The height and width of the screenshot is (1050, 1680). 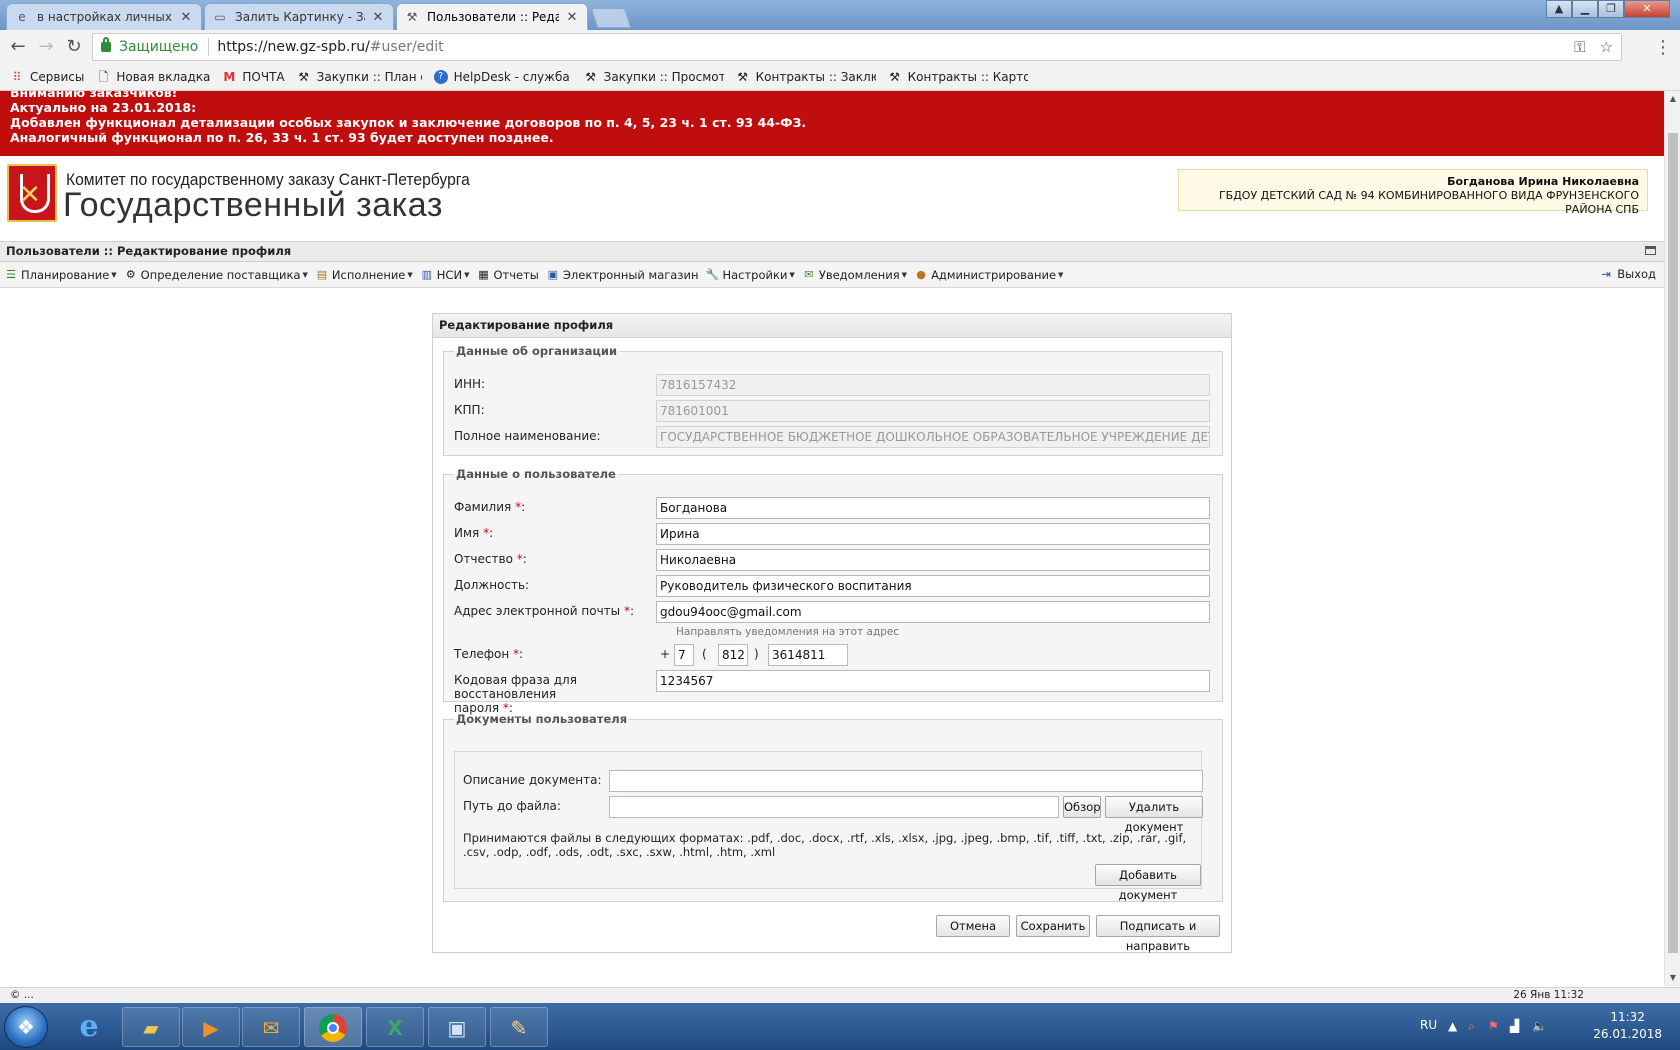 I want to click on flag-icon: ⚑, so click(x=1493, y=1026).